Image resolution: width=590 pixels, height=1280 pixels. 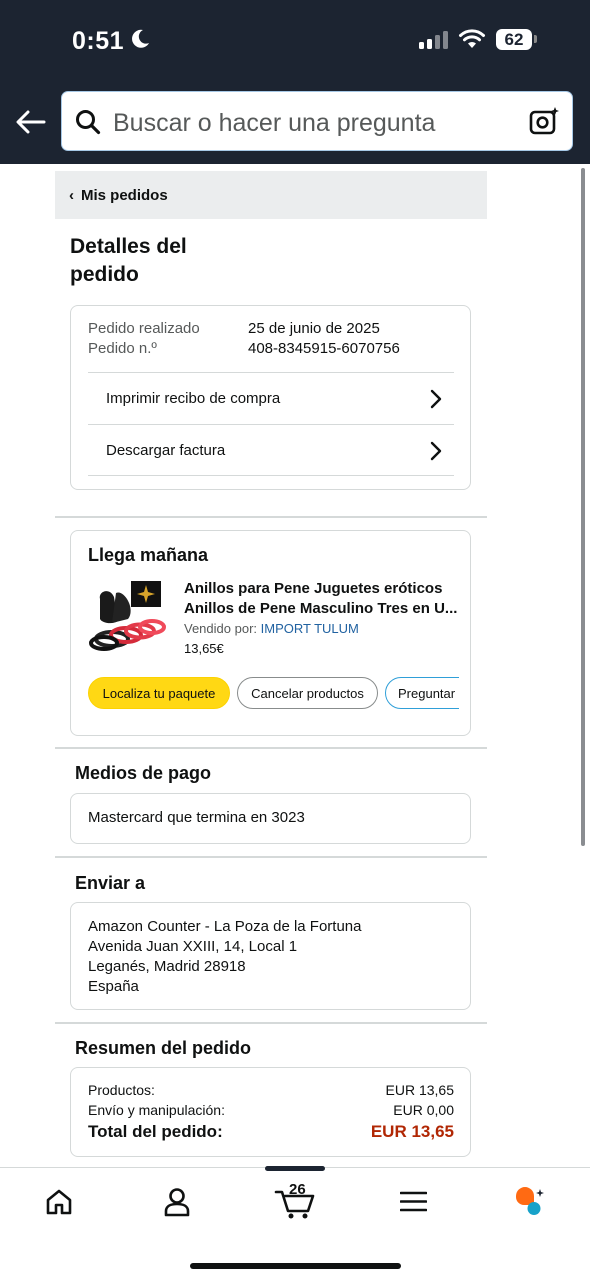 What do you see at coordinates (531, 1202) in the screenshot?
I see `rufus-chat-icon` at bounding box center [531, 1202].